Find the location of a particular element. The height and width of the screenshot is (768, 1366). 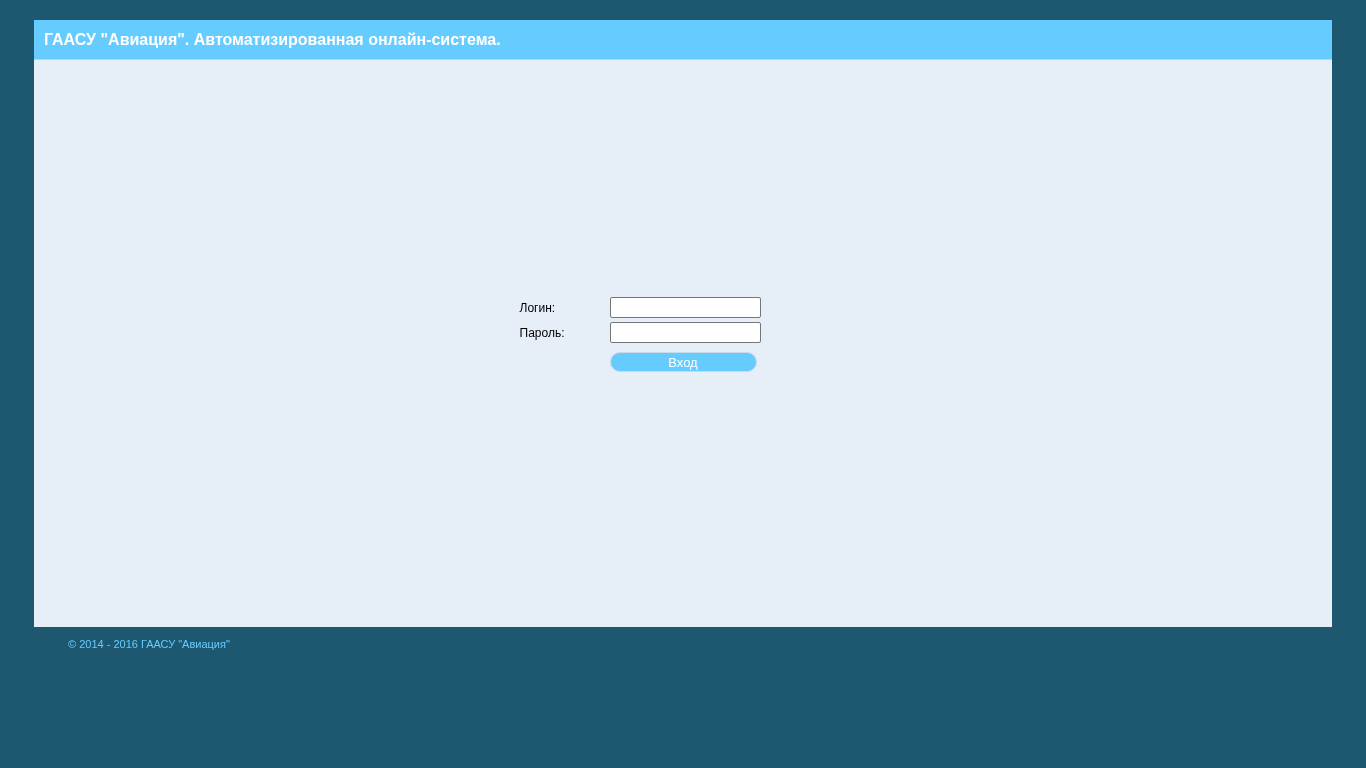

login-button: Вход is located at coordinates (683, 362).